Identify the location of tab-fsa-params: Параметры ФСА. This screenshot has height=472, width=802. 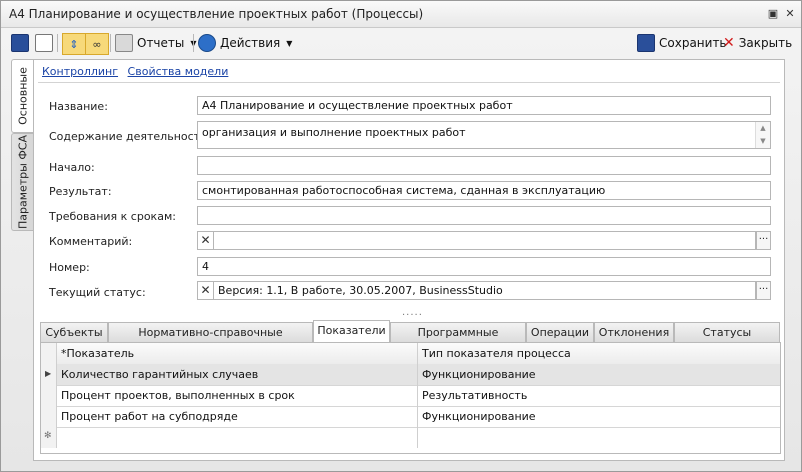
(22, 182).